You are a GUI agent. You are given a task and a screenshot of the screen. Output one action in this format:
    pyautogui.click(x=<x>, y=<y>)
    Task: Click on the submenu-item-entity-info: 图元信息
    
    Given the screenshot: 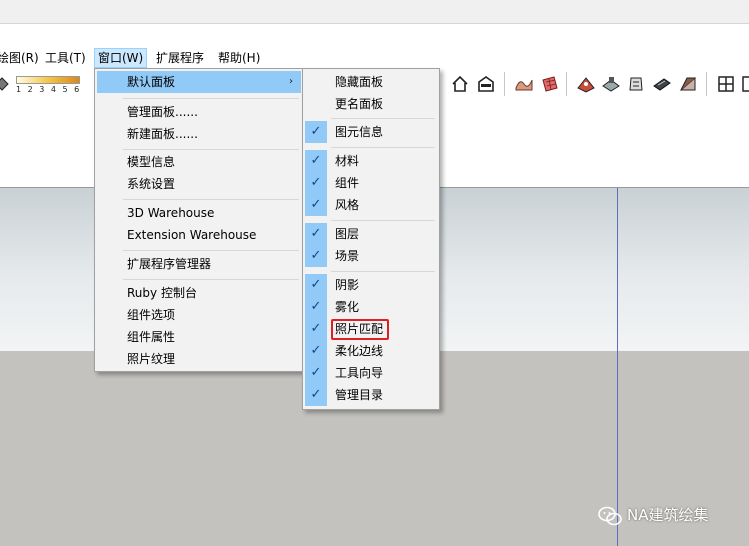 What is the action you would take?
    pyautogui.click(x=371, y=132)
    